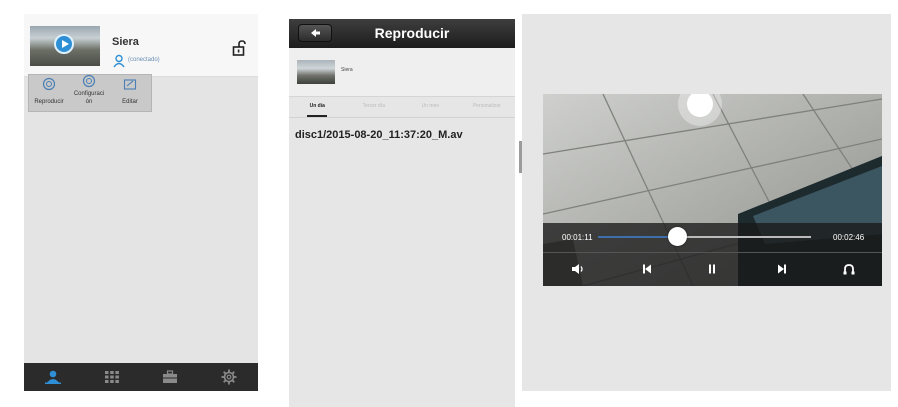 Image resolution: width=898 pixels, height=407 pixels. I want to click on current-time: 00:01:11, so click(577, 237).